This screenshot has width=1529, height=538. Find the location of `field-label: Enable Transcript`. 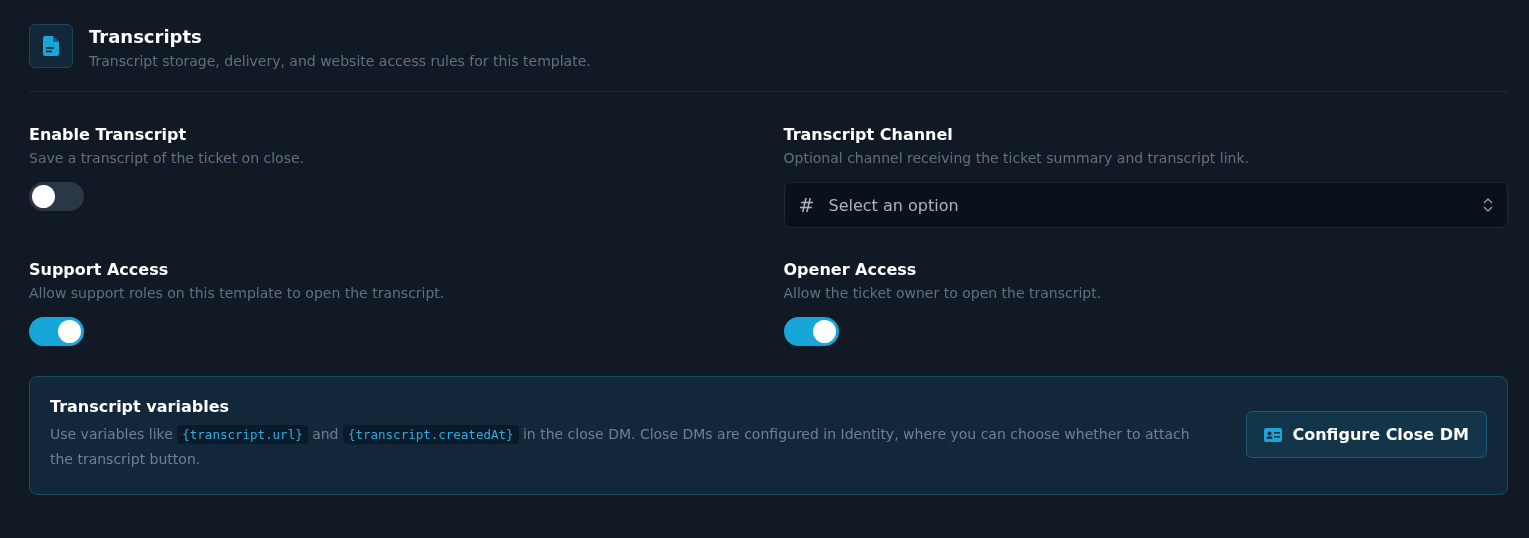

field-label: Enable Transcript is located at coordinates (108, 134).